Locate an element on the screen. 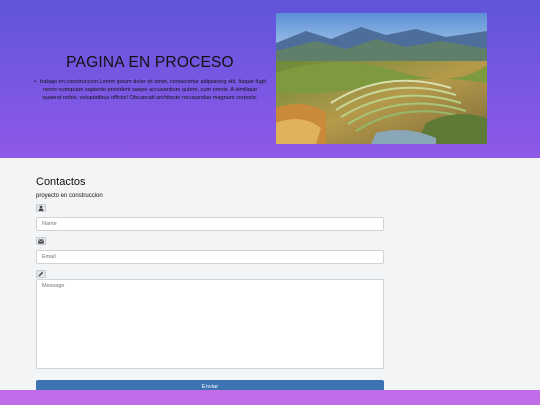 The height and width of the screenshot is (405, 540). name-row is located at coordinates (210, 217).